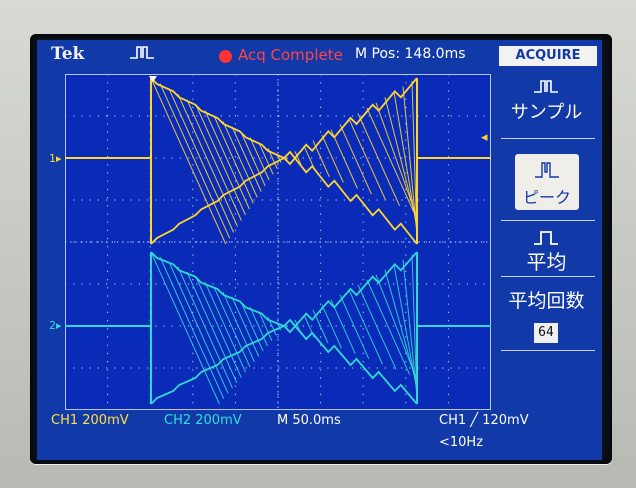  I want to click on acquisition-status: Acq Complete, so click(290, 55).